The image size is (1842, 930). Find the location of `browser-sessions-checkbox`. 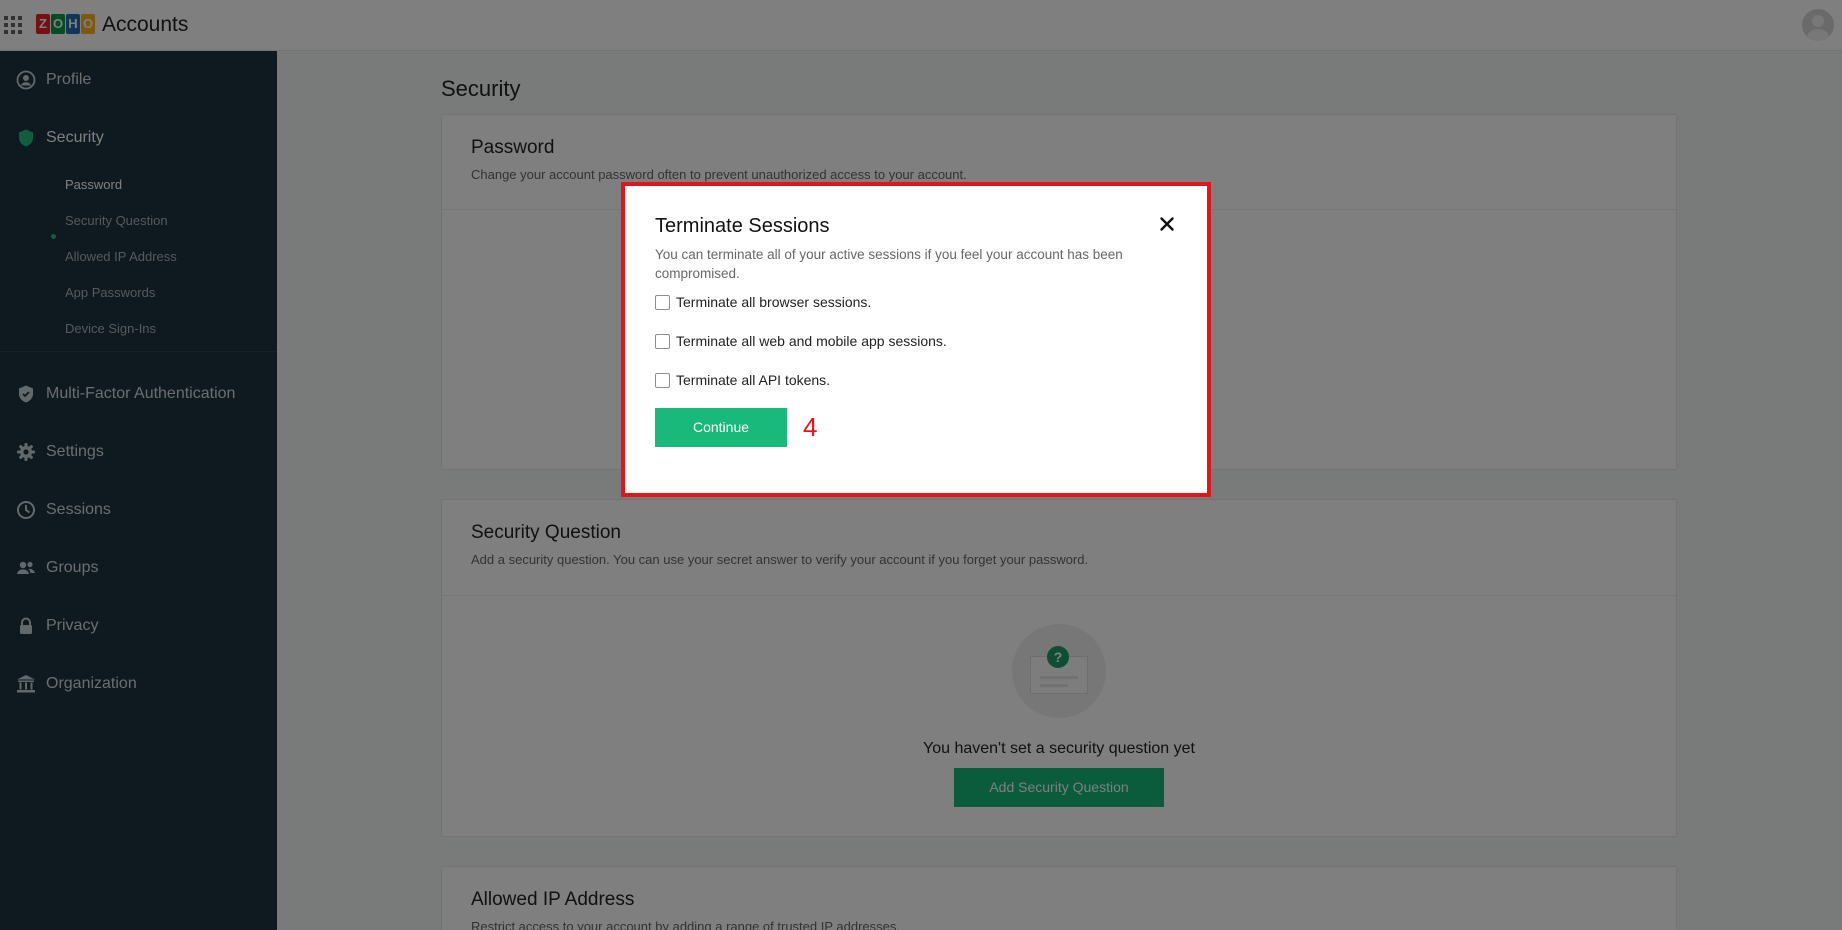

browser-sessions-checkbox is located at coordinates (662, 302).